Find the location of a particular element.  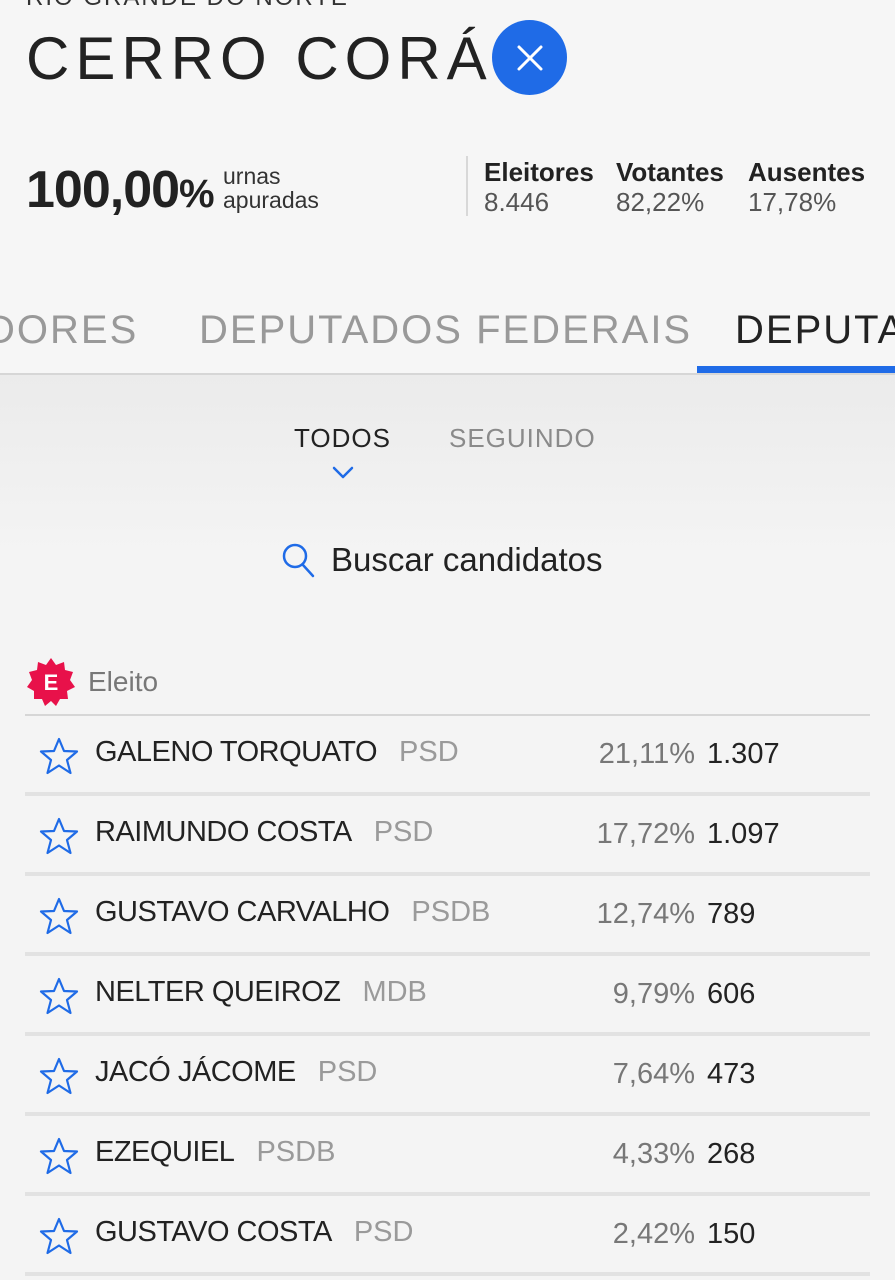

stat-eleitores: Eleitores 8.446 is located at coordinates (539, 187).